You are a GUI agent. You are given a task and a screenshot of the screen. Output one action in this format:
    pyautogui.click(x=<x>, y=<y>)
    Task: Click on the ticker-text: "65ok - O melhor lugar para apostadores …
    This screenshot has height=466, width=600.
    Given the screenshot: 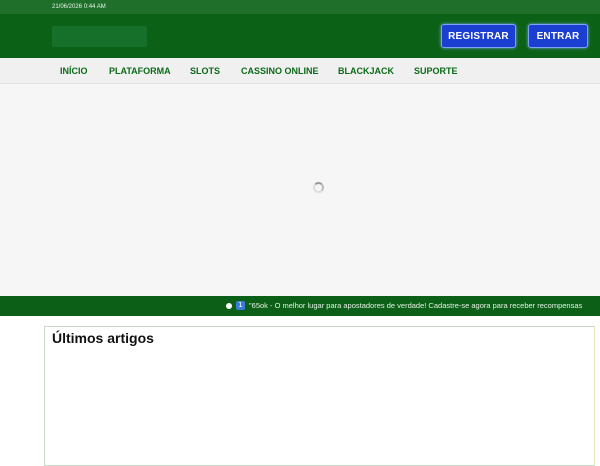 What is the action you would take?
    pyautogui.click(x=416, y=305)
    